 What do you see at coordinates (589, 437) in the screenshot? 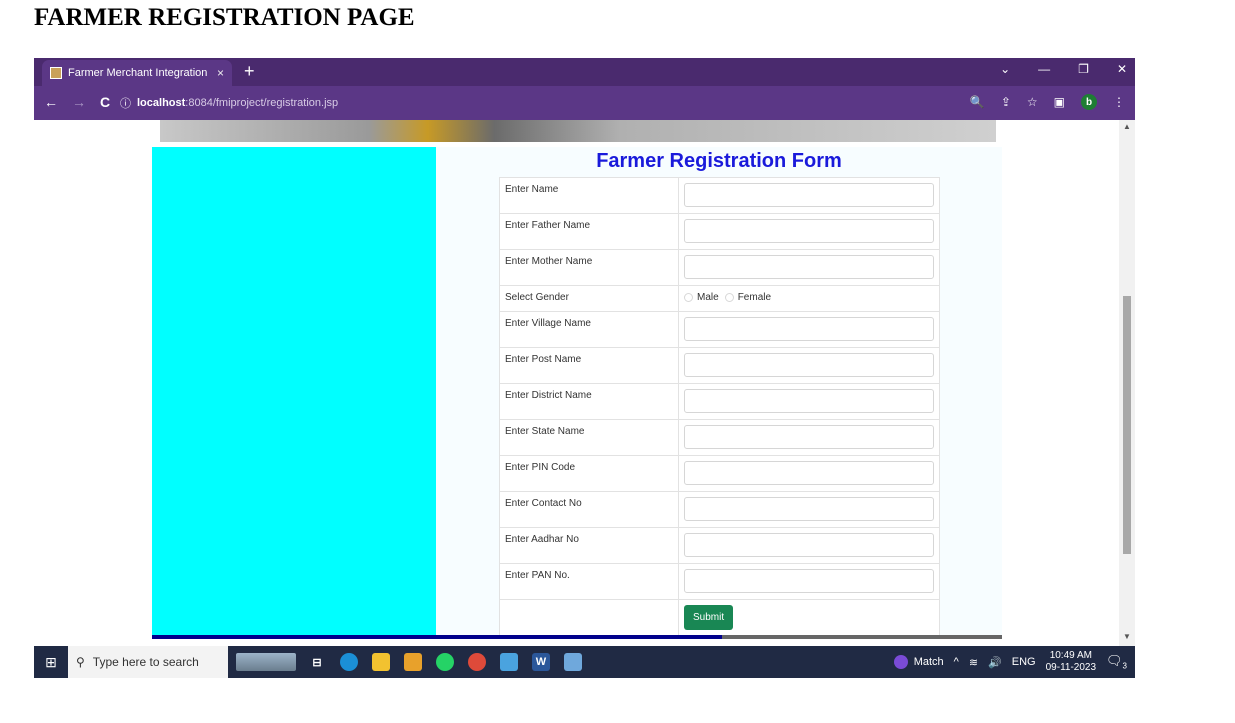
I see `field-label: Enter State Name` at bounding box center [589, 437].